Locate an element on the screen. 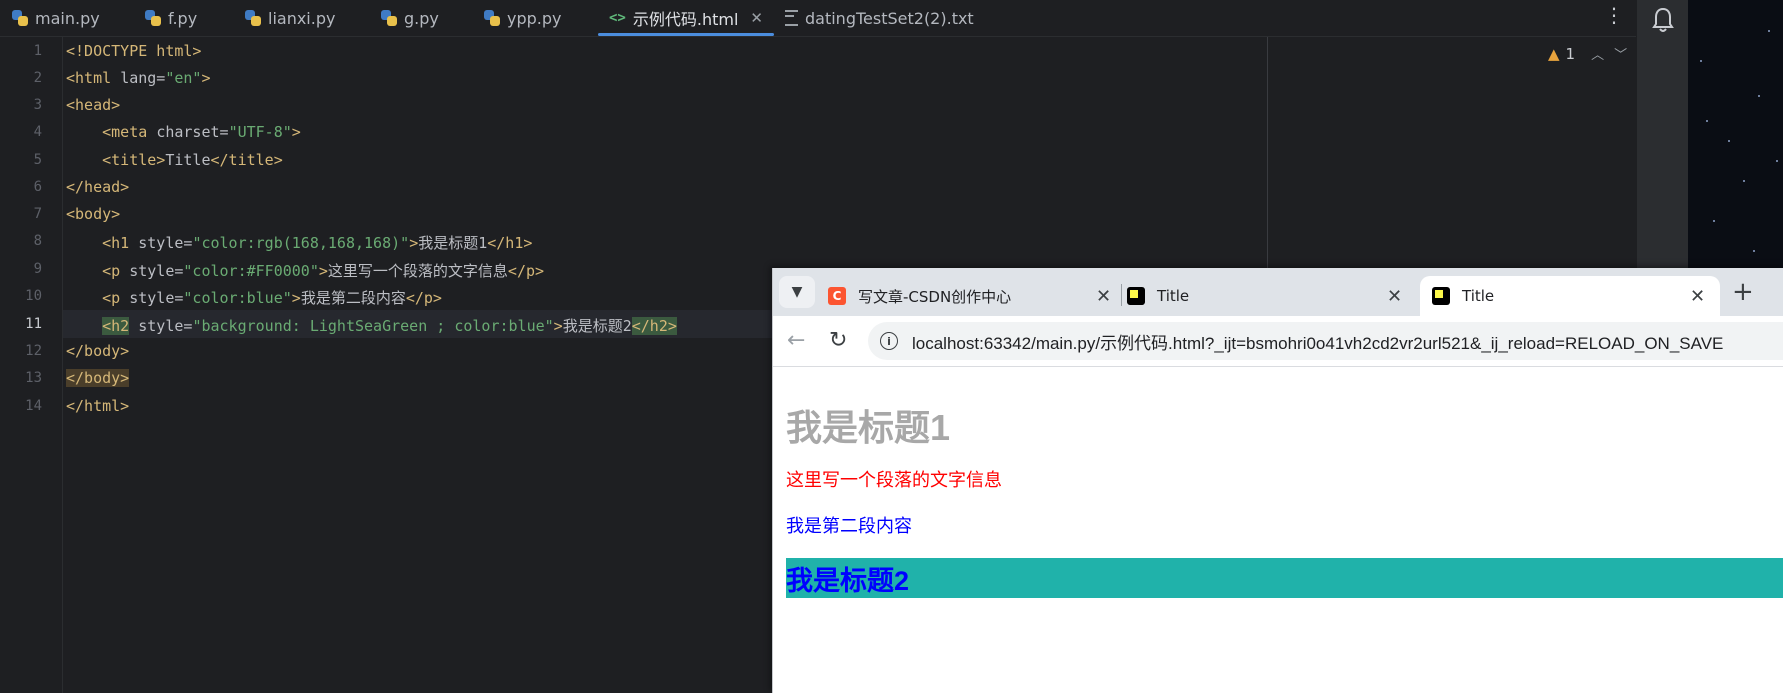  code-line-2: <html lang="en"> is located at coordinates (138, 78).